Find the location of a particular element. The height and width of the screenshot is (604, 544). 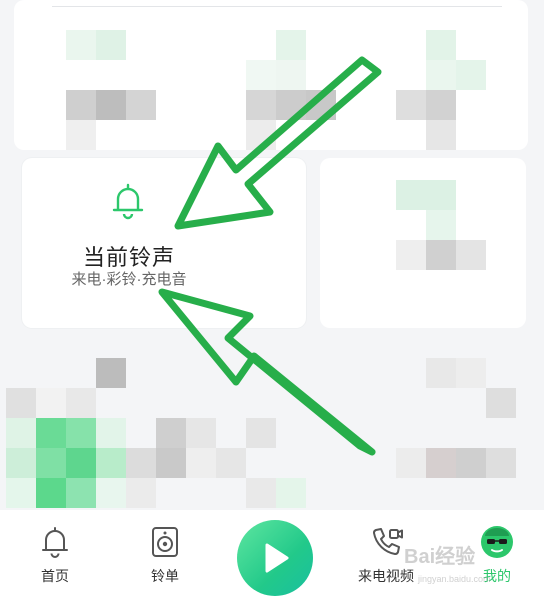

watermark-url: jingyan.baidu.com is located at coordinates (454, 579).